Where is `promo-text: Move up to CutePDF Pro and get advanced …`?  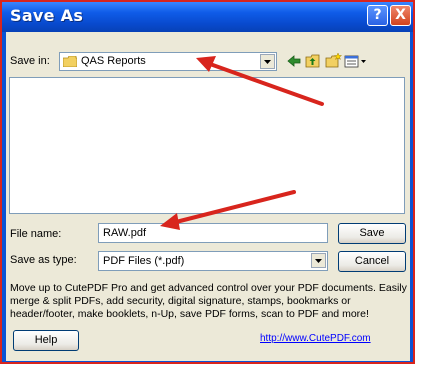
promo-text: Move up to CutePDF Pro and get advanced … is located at coordinates (208, 301).